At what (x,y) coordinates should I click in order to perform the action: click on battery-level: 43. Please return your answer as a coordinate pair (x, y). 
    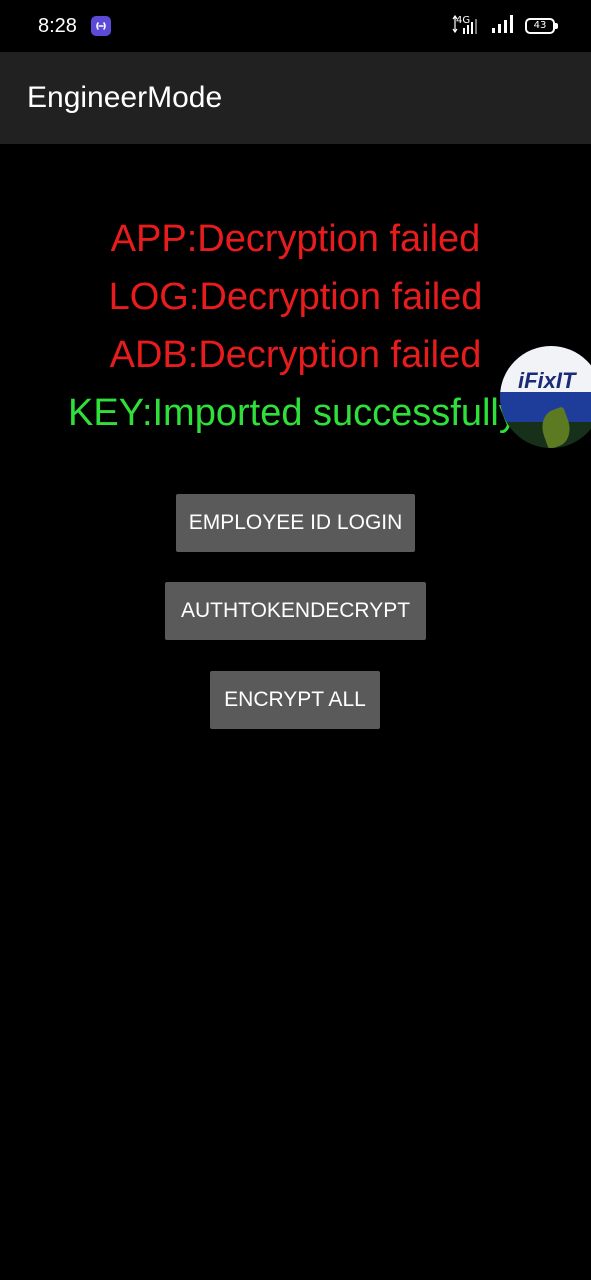
    Looking at the image, I should click on (540, 25).